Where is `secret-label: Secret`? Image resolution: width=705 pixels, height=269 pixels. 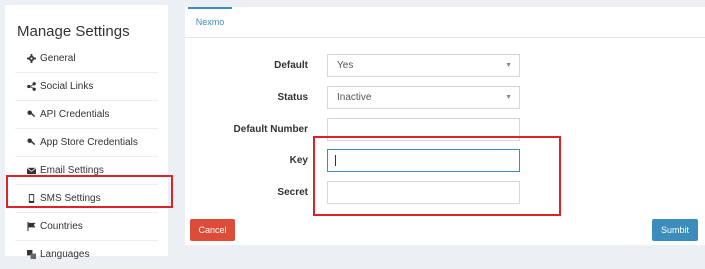
secret-label: Secret is located at coordinates (292, 192).